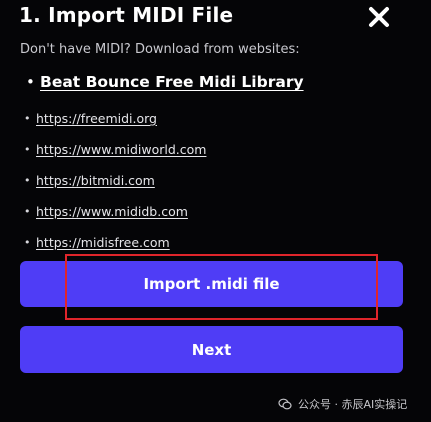 The width and height of the screenshot is (431, 422). I want to click on bitmidi-link: https://bitmidi.com, so click(95, 180).